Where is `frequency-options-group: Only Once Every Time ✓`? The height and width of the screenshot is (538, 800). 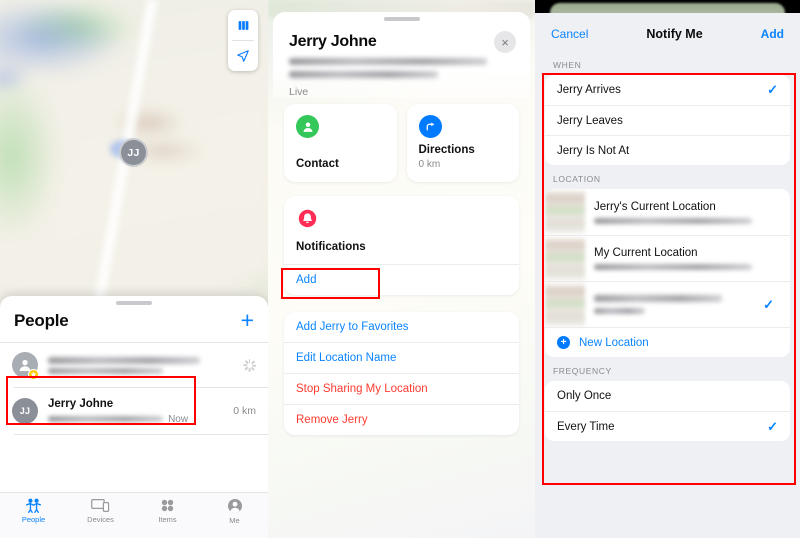 frequency-options-group: Only Once Every Time ✓ is located at coordinates (667, 411).